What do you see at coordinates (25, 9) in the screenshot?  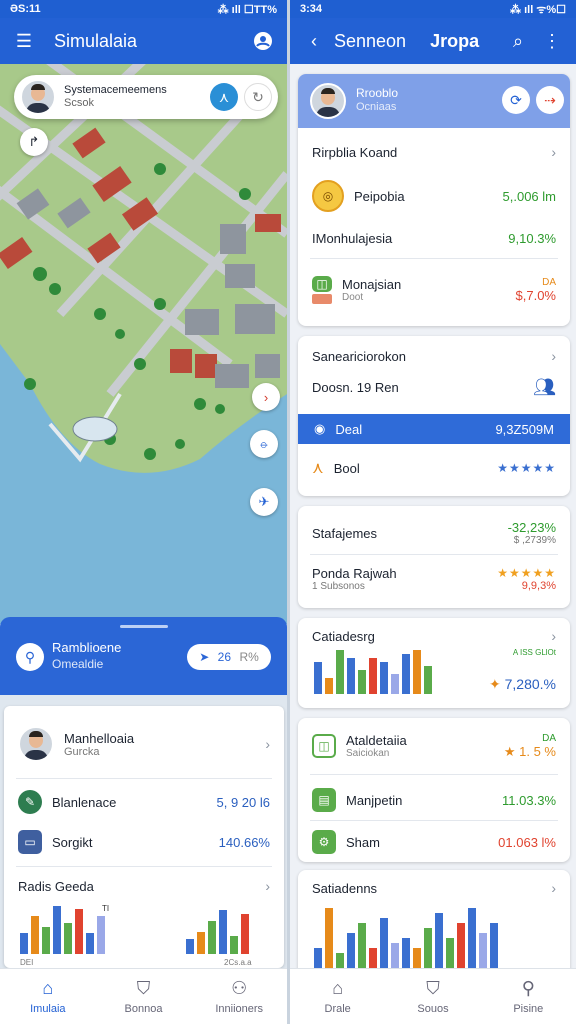 I see `status-time: ƏS:11` at bounding box center [25, 9].